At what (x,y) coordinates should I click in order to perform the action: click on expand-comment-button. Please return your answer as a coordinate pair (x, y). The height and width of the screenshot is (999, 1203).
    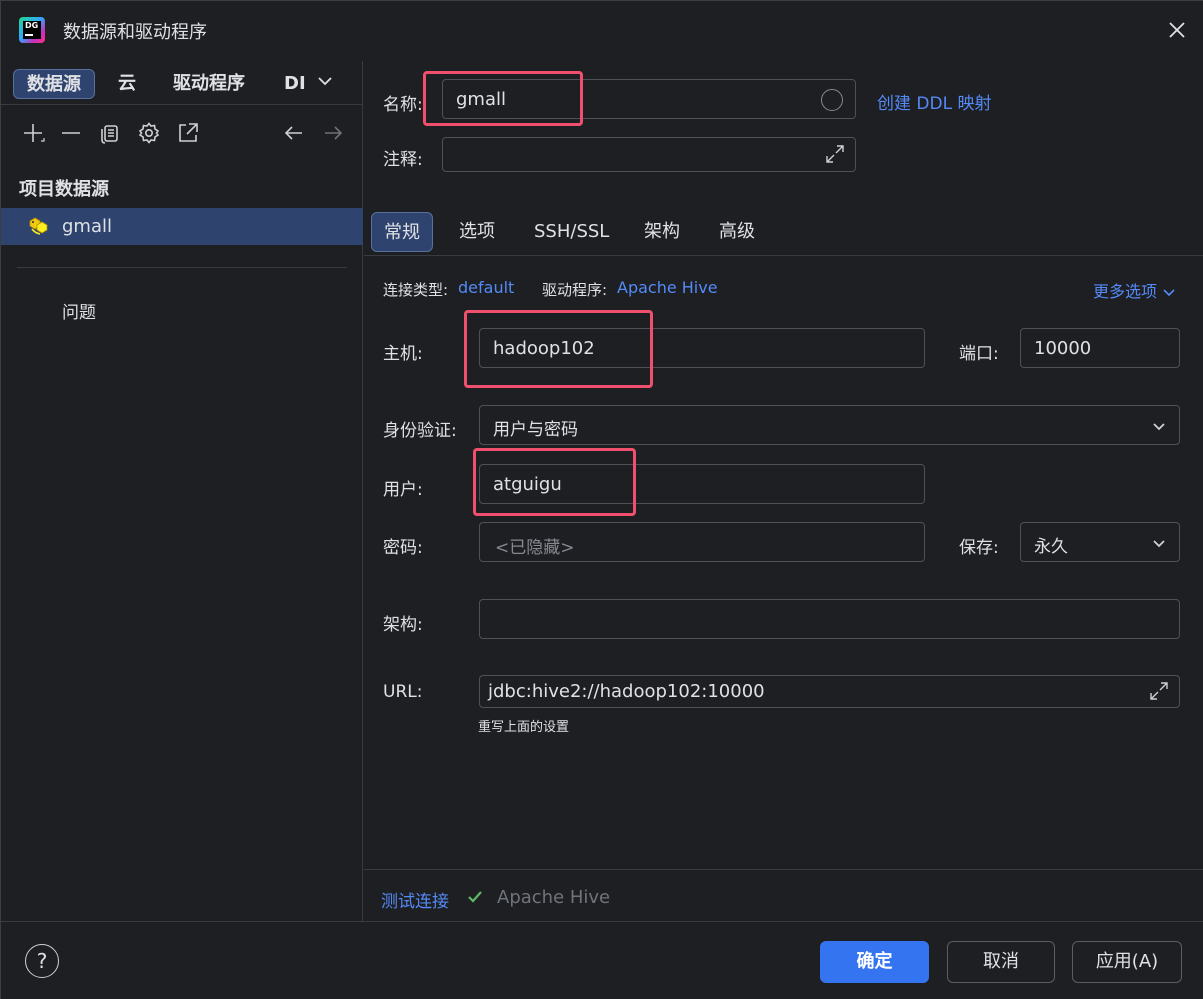
    Looking at the image, I should click on (835, 154).